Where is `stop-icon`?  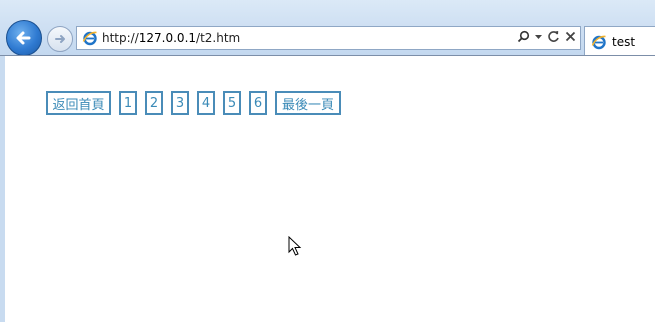
stop-icon is located at coordinates (570, 36).